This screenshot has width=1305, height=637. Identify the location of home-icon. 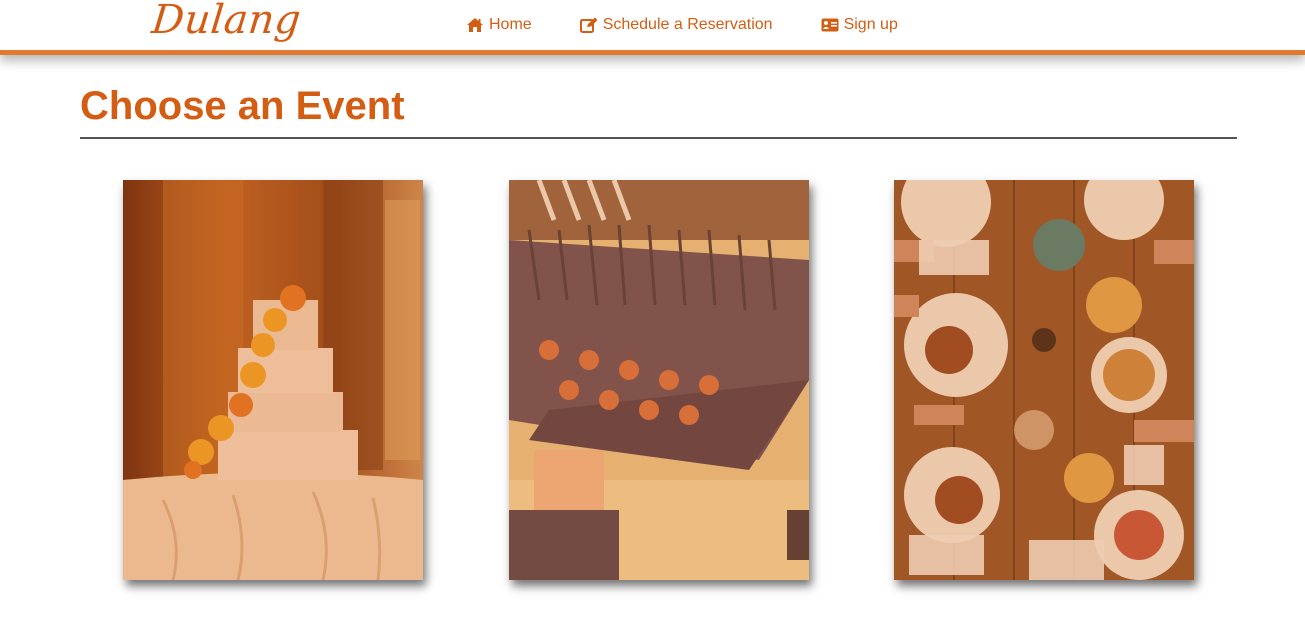
(475, 25).